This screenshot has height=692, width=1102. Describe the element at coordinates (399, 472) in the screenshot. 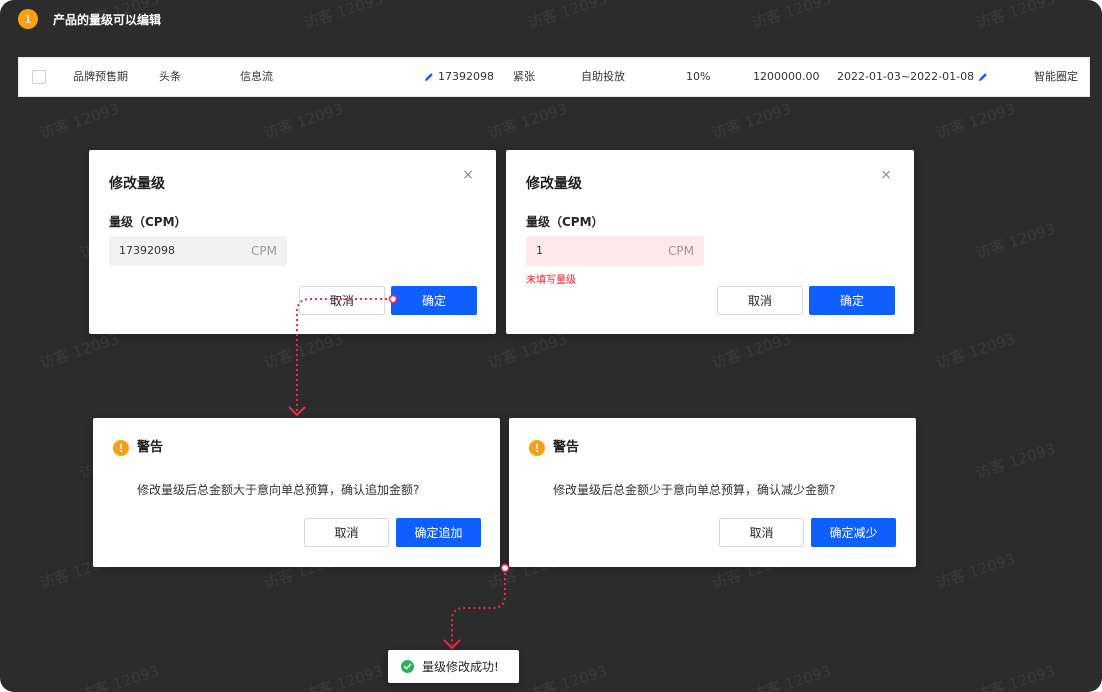

I see `flow-connectors` at that location.